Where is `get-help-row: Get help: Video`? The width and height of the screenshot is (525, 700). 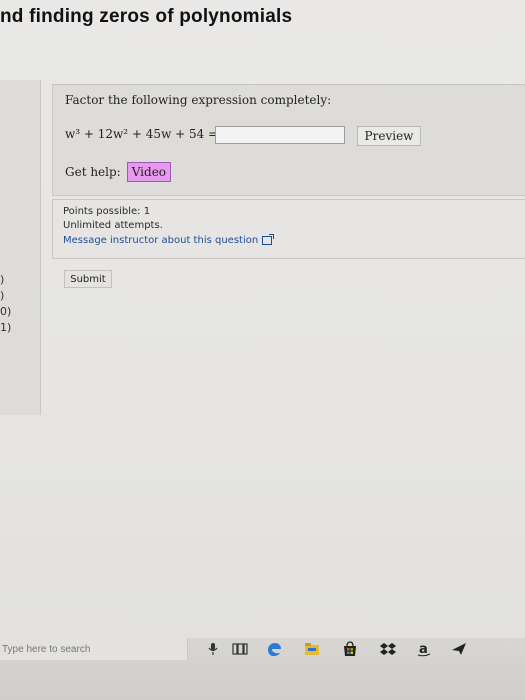 get-help-row: Get help: Video is located at coordinates (118, 172).